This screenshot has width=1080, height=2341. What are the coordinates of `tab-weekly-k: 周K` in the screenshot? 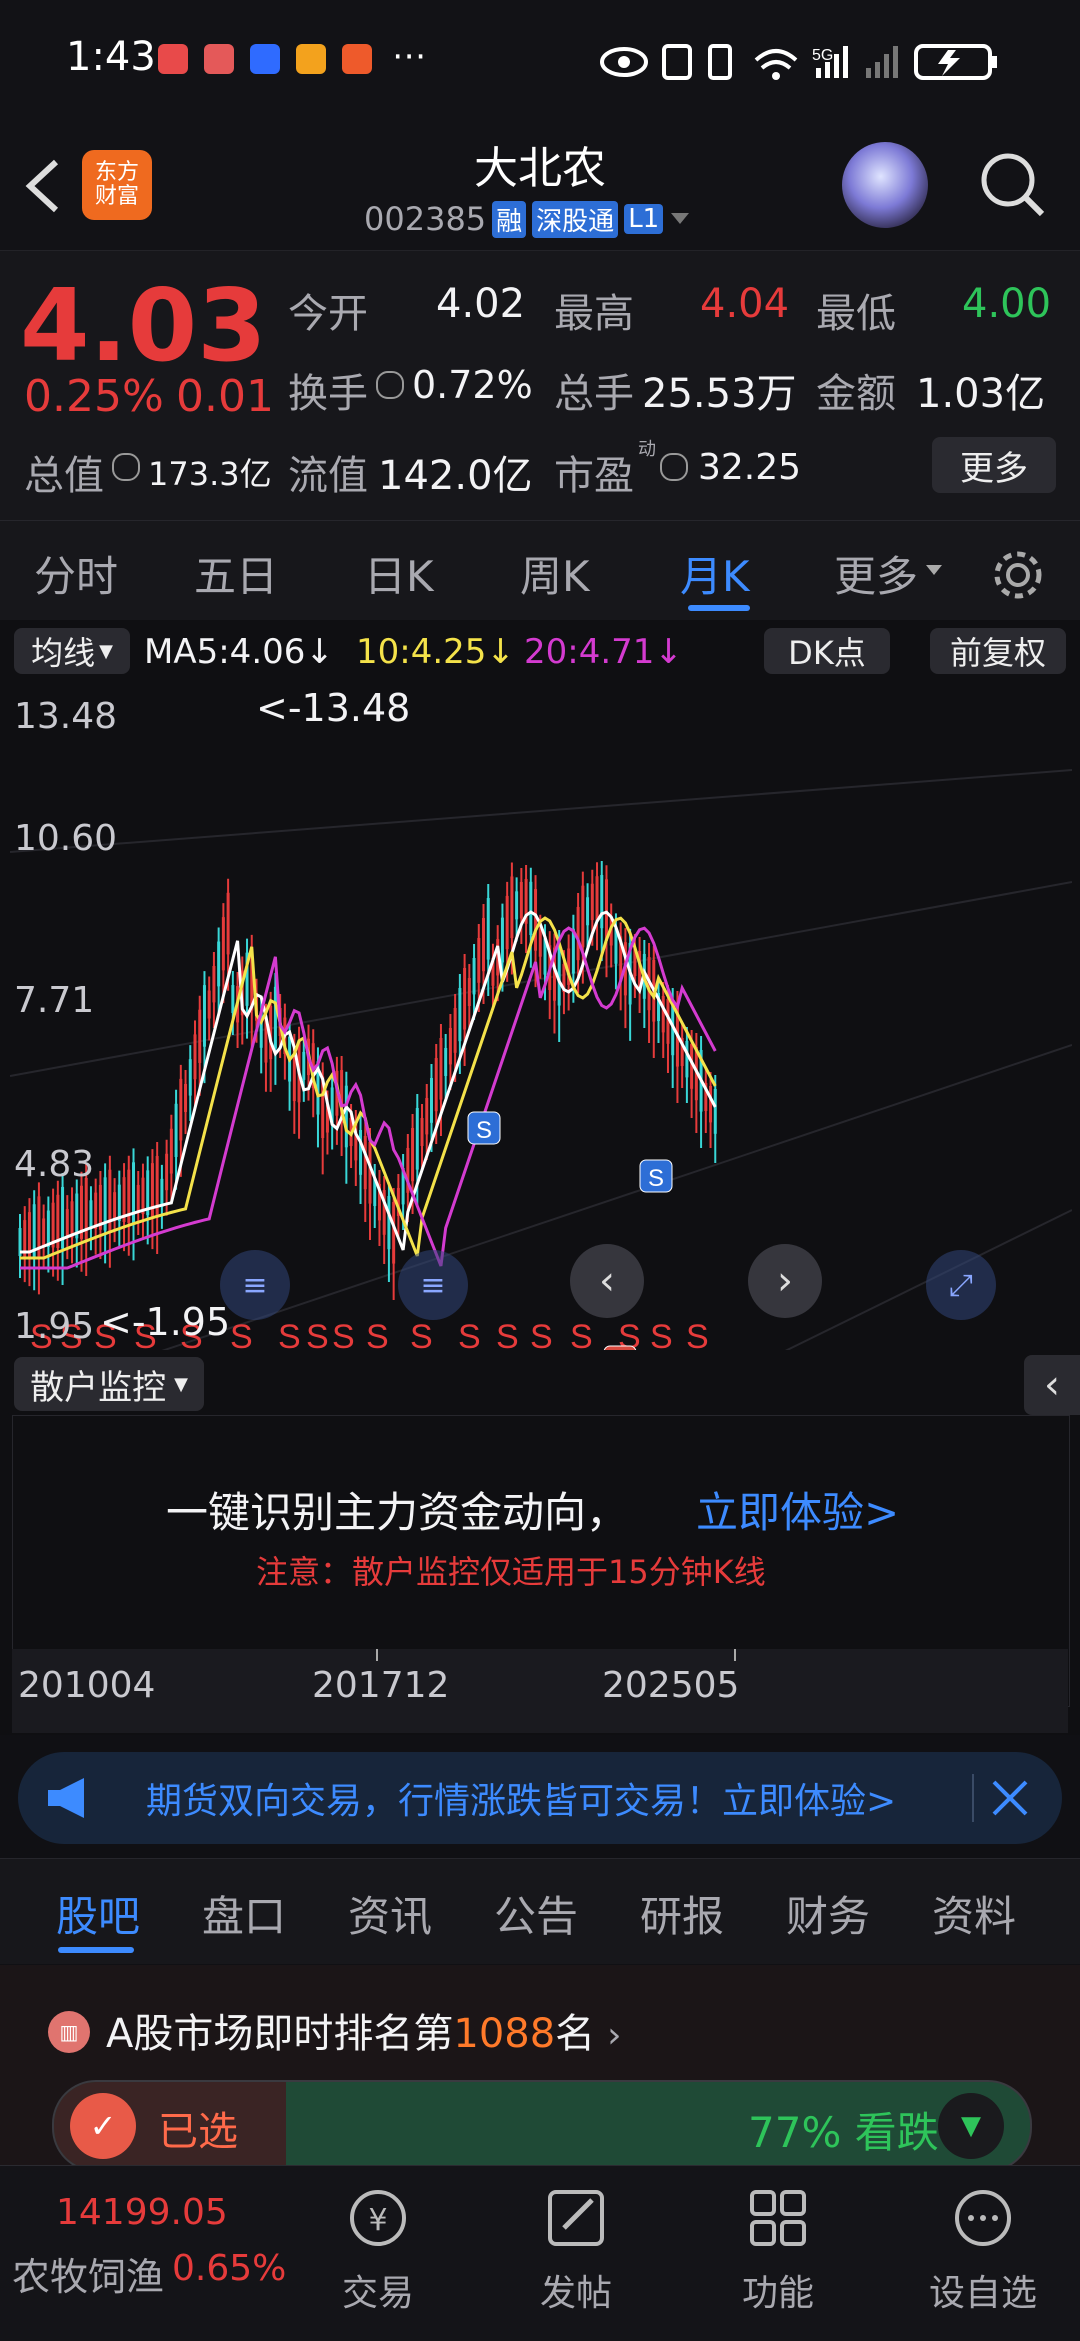 It's located at (555, 573).